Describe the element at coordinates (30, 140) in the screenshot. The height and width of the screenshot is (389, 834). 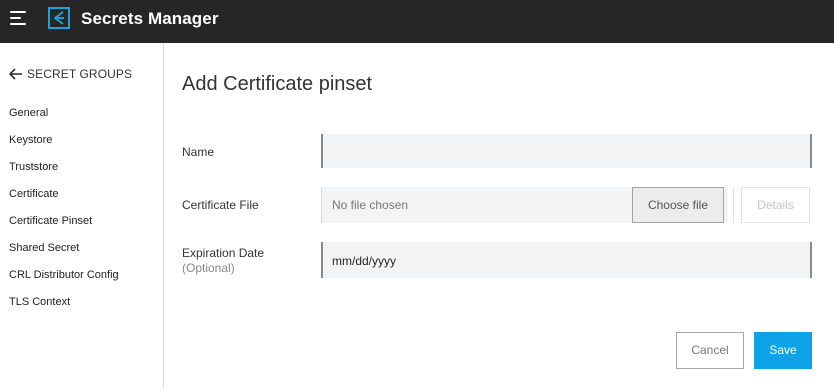
I see `sidebar-item-keystore: Keystore` at that location.